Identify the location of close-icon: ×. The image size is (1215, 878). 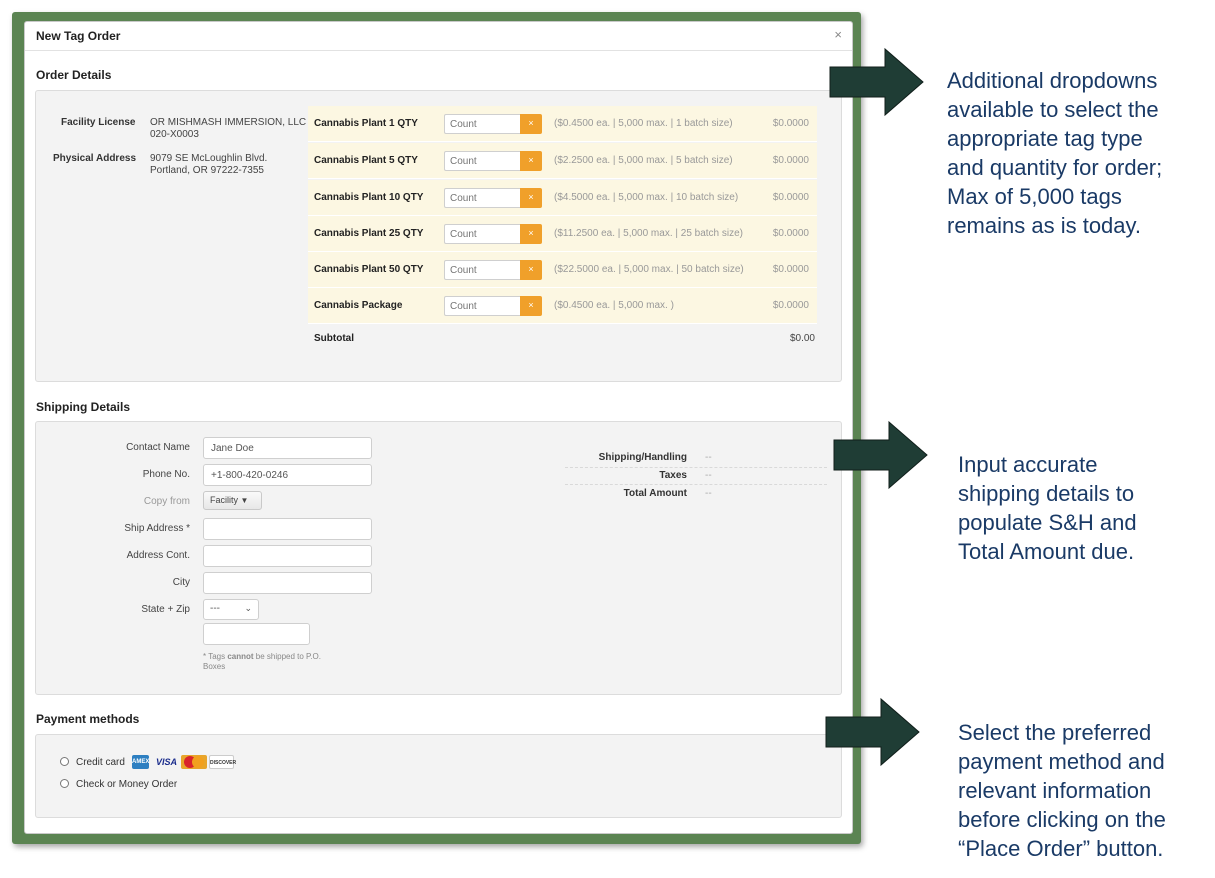
(838, 34).